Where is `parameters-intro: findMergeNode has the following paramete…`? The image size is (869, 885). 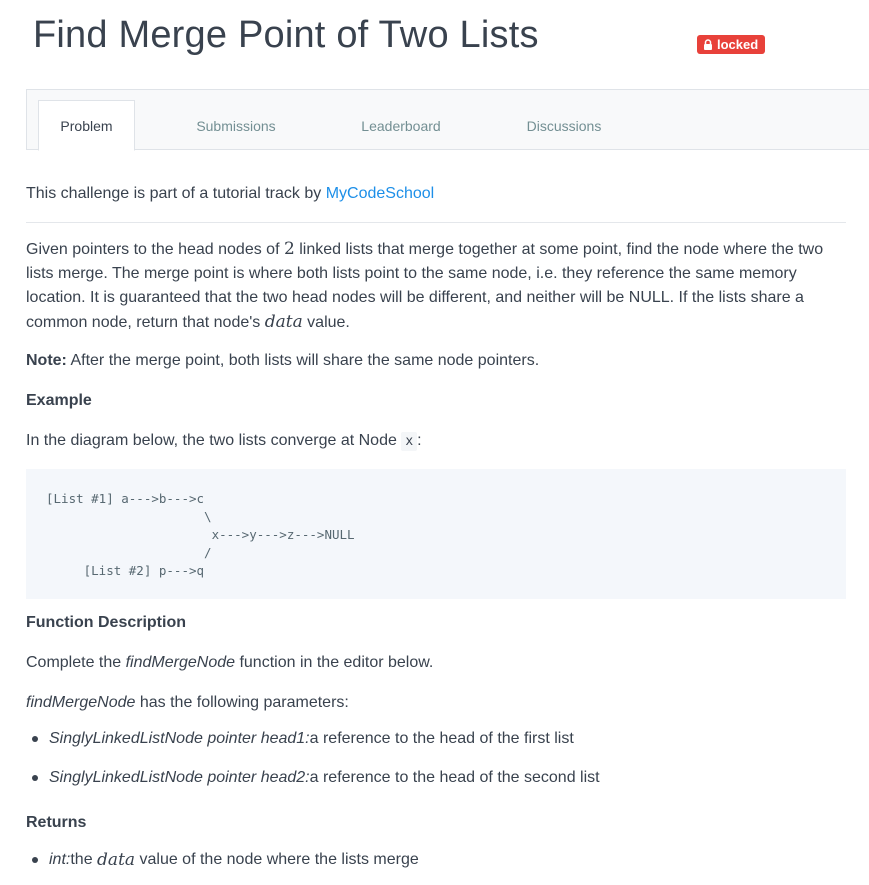 parameters-intro: findMergeNode has the following paramete… is located at coordinates (436, 703).